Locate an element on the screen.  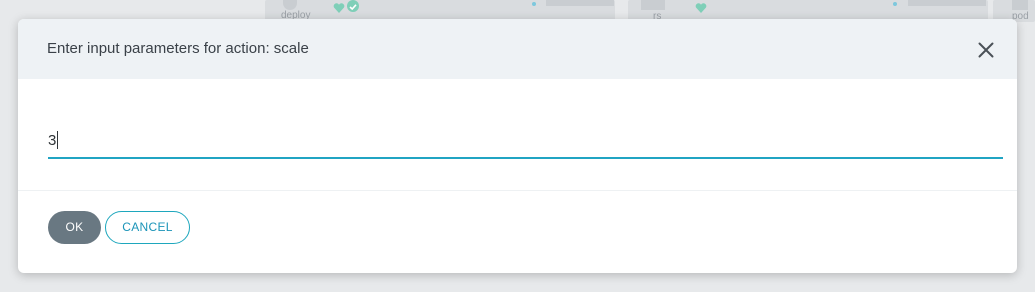
ok-button: OK is located at coordinates (74, 227).